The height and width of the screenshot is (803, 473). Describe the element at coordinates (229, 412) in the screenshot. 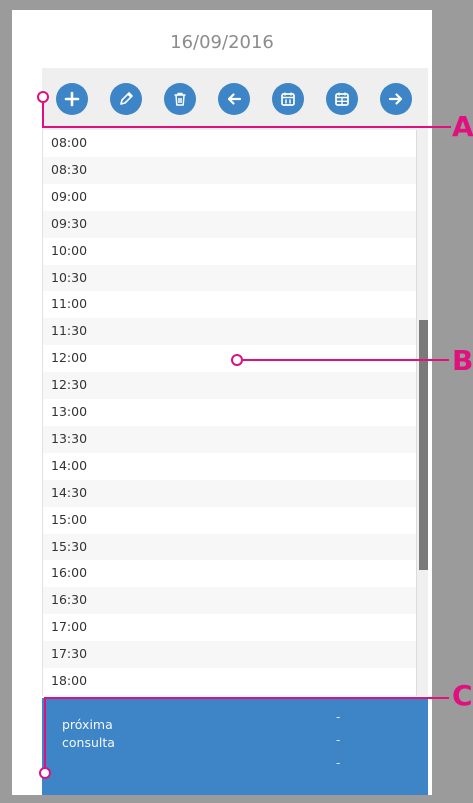

I see `time-slot-row: 13:00` at that location.